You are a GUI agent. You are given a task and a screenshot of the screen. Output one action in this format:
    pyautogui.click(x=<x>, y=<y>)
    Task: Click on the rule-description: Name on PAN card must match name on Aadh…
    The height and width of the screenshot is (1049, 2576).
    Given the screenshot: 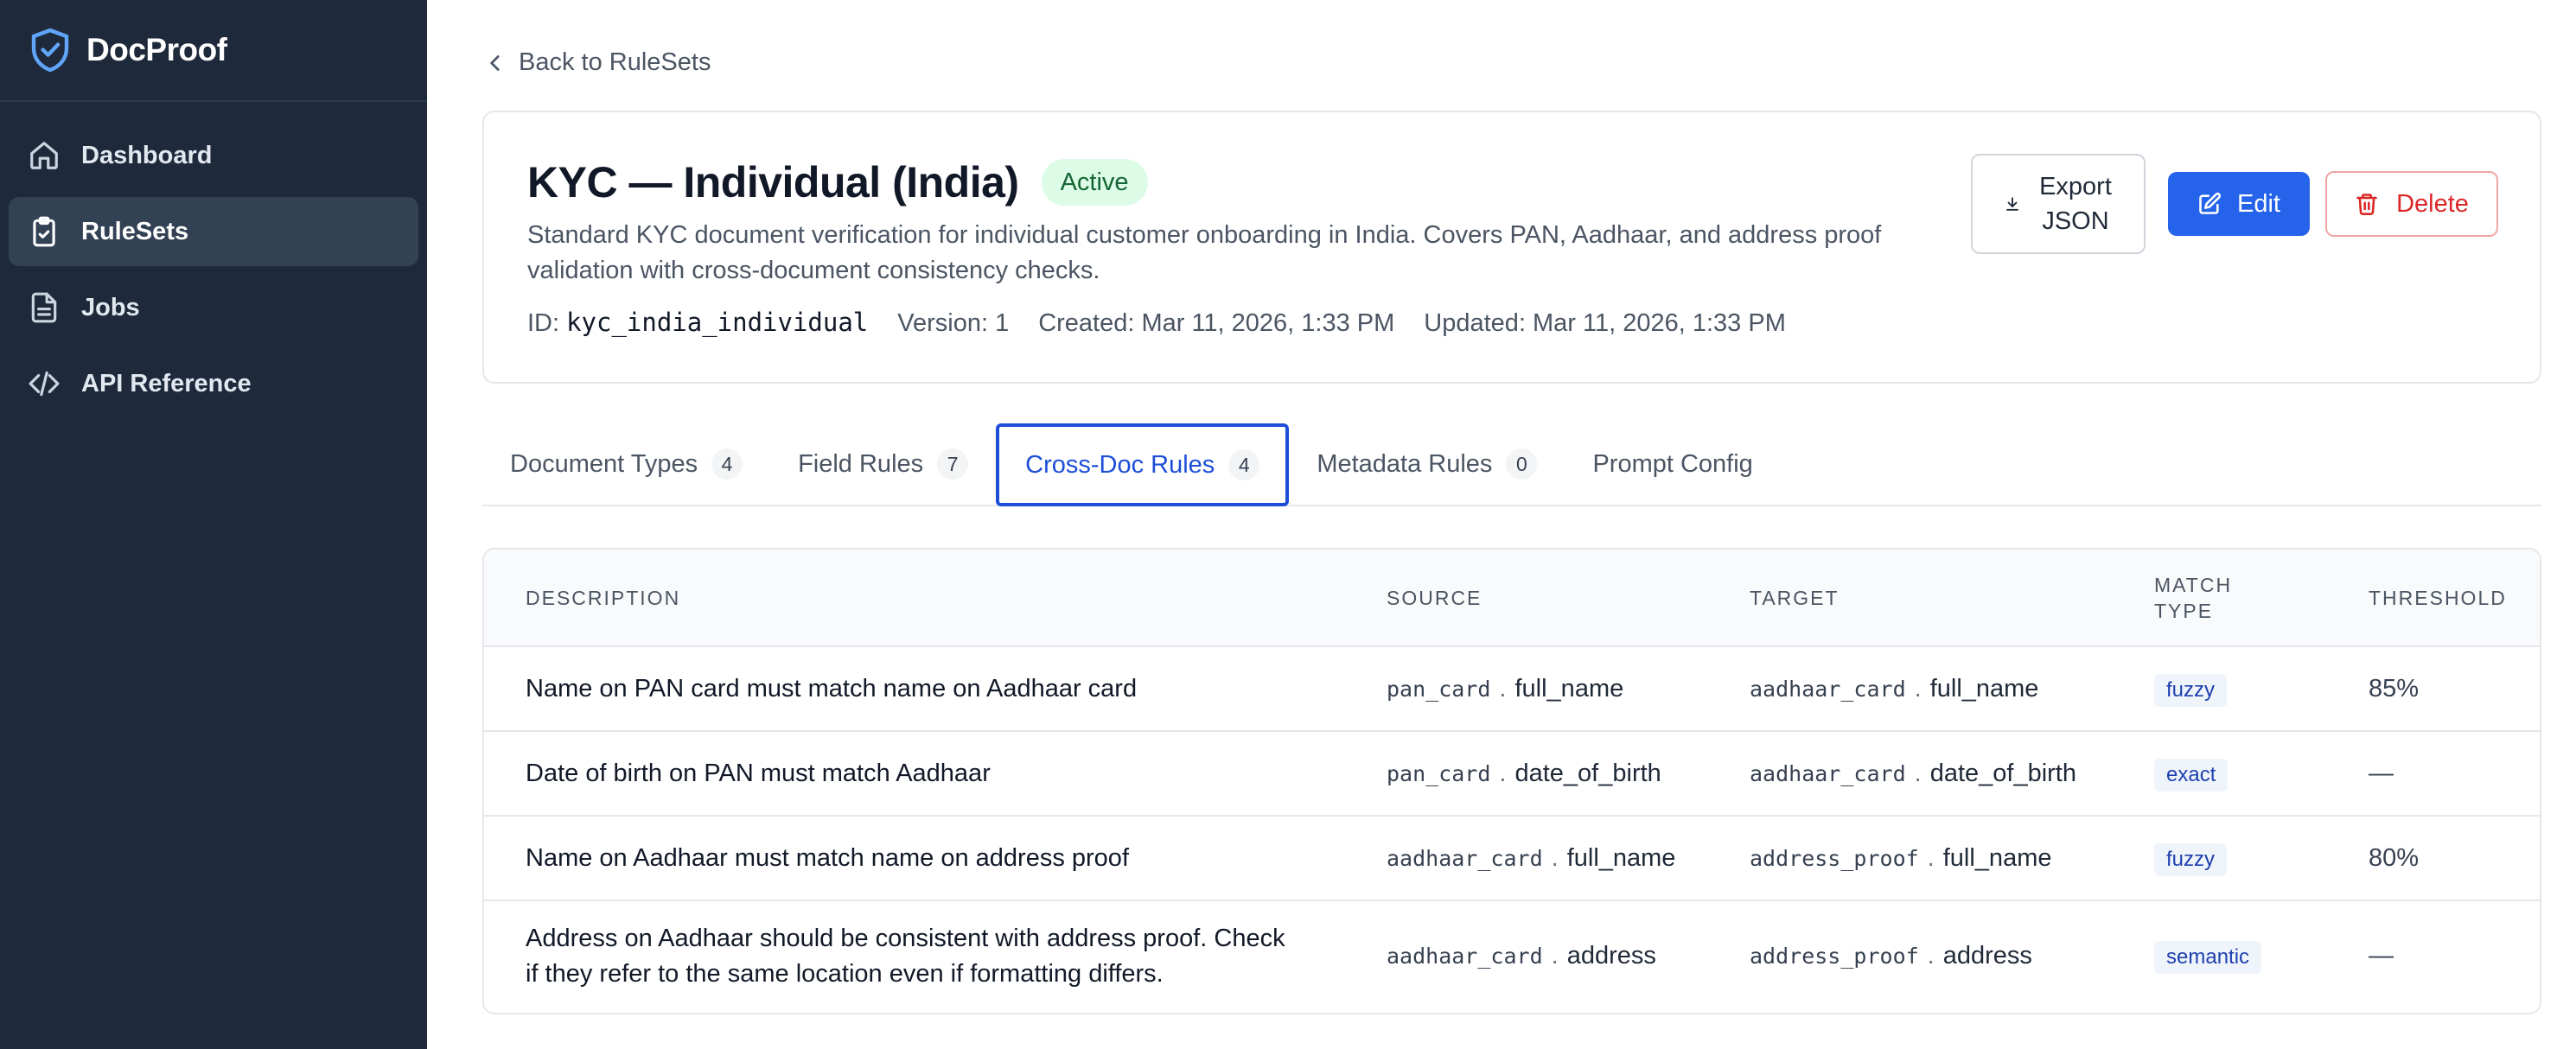 What is the action you would take?
    pyautogui.click(x=914, y=689)
    